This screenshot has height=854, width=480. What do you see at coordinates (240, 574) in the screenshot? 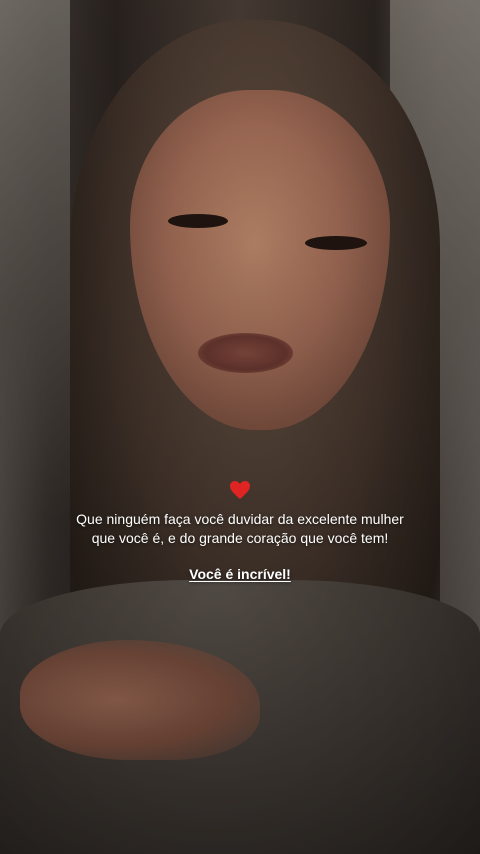
I see `affirmation-link: Você é incrível!` at bounding box center [240, 574].